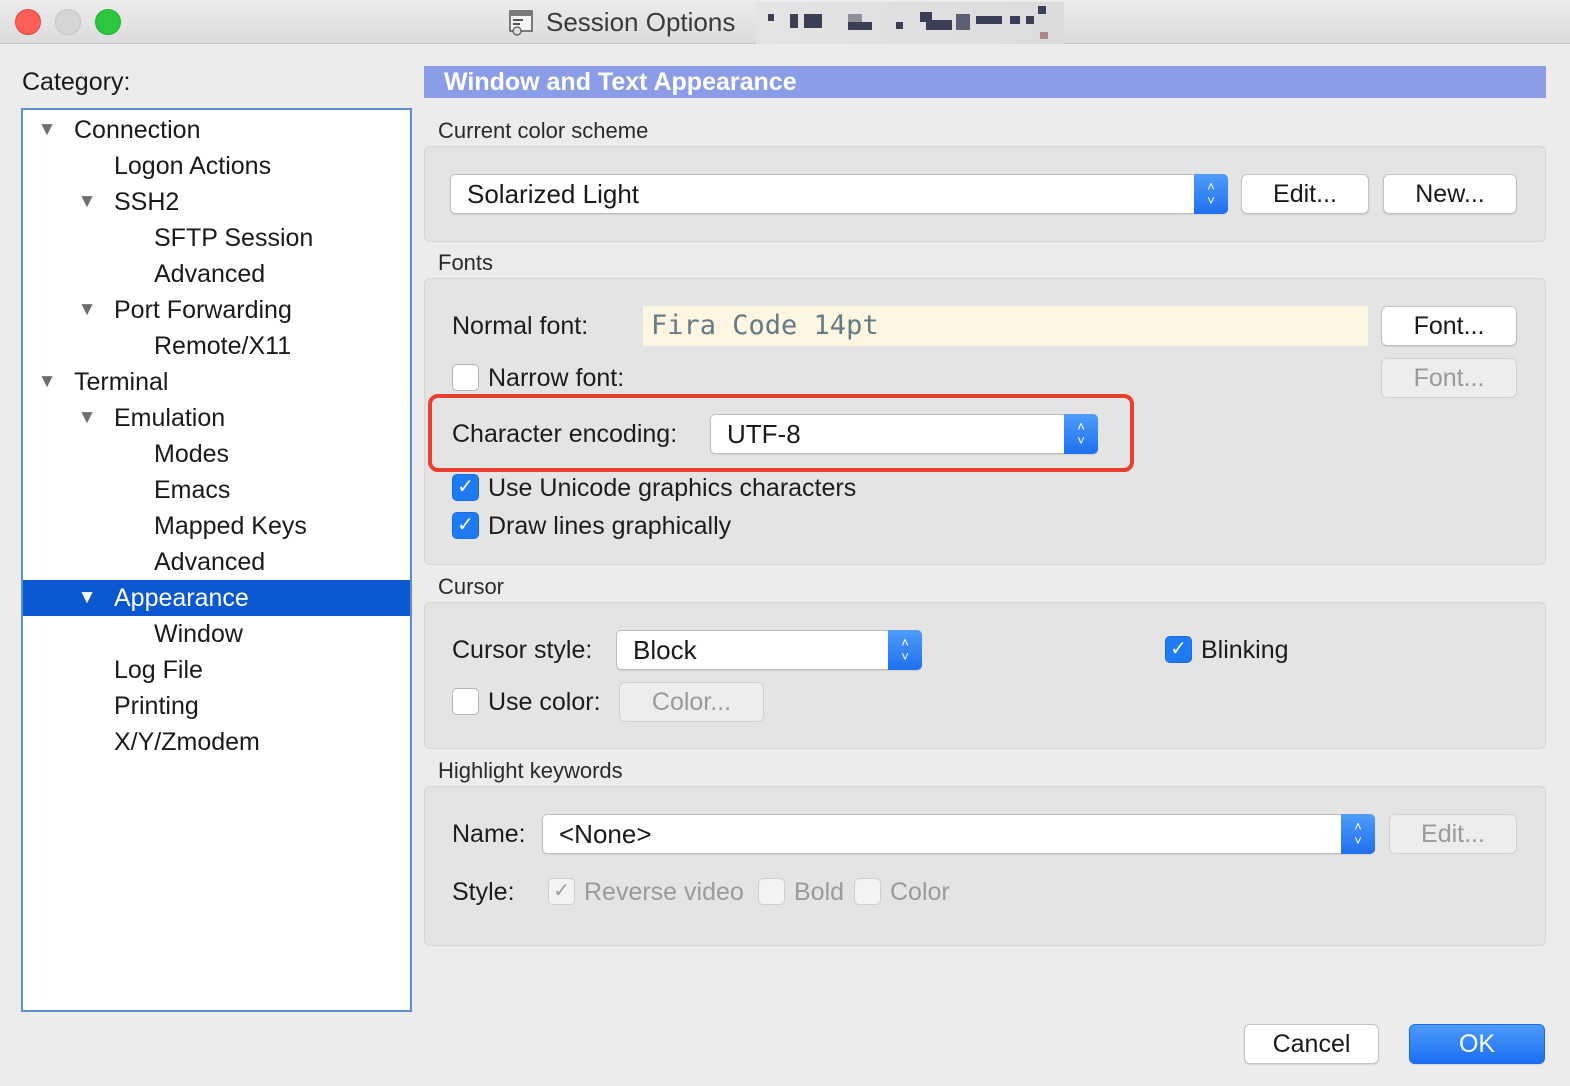 This screenshot has width=1570, height=1086. Describe the element at coordinates (771, 891) in the screenshot. I see `bold-checkbox` at that location.